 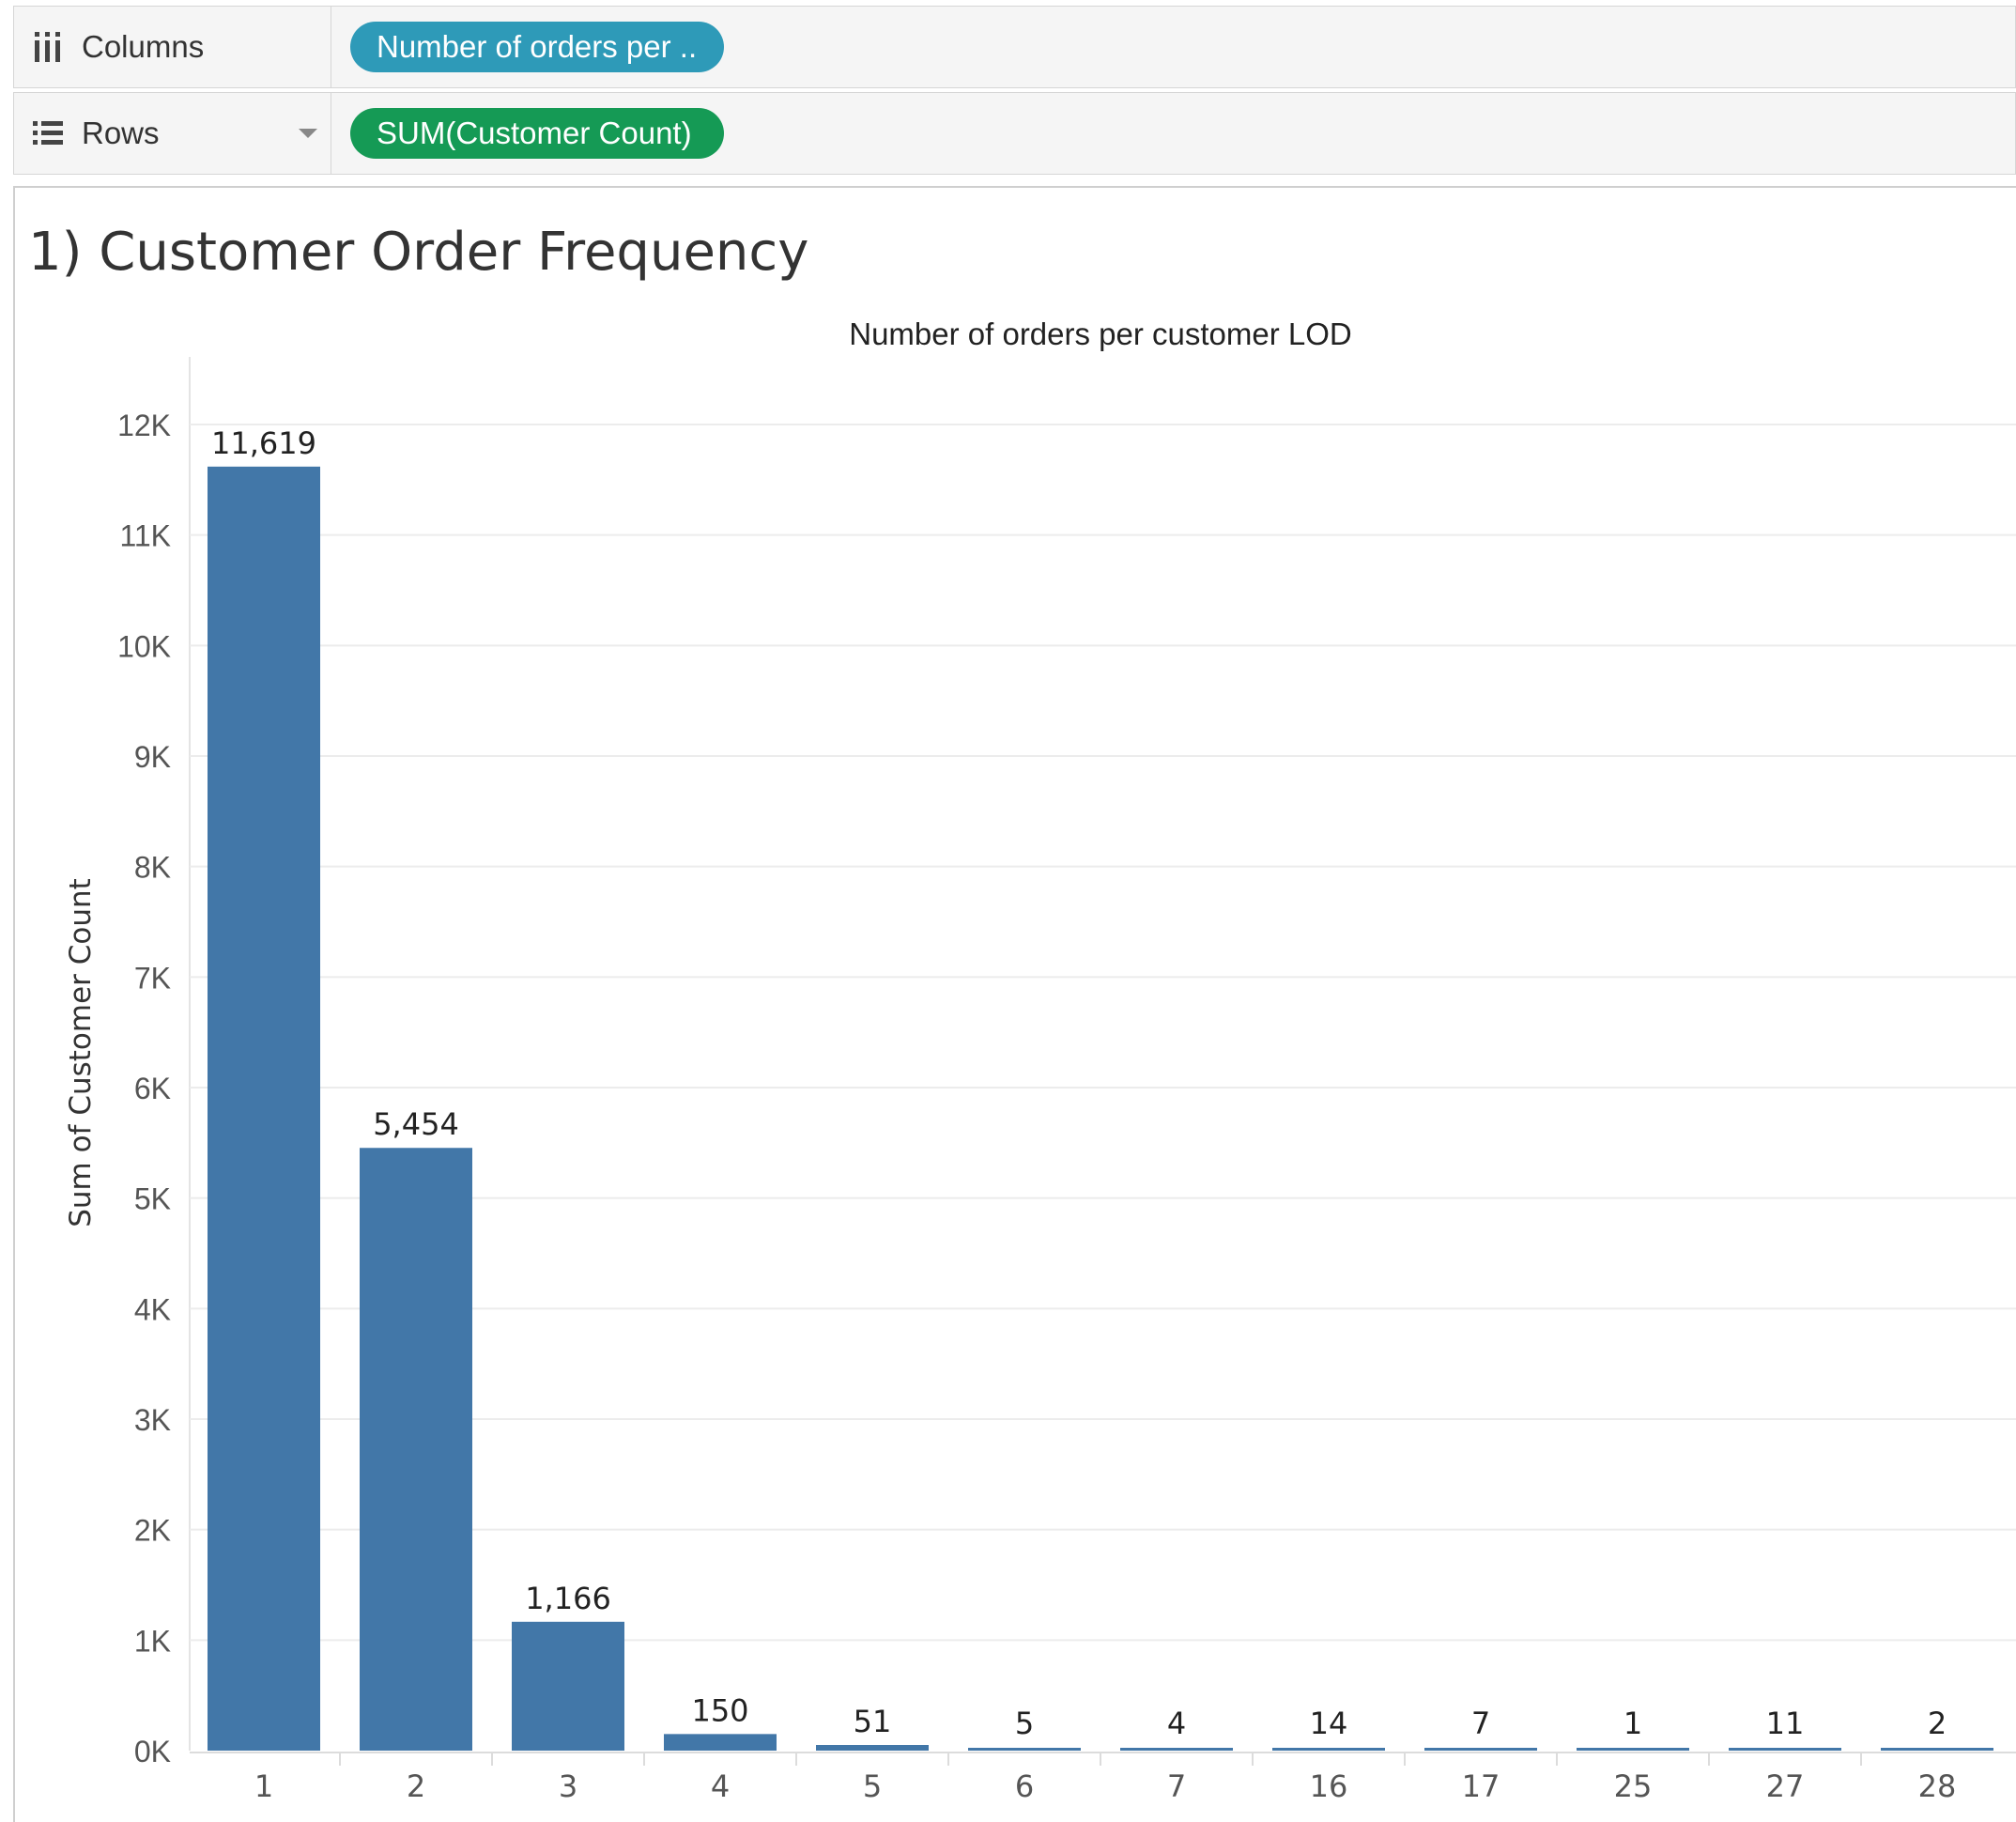 I want to click on x-tick-label: 27, so click(x=1785, y=1786).